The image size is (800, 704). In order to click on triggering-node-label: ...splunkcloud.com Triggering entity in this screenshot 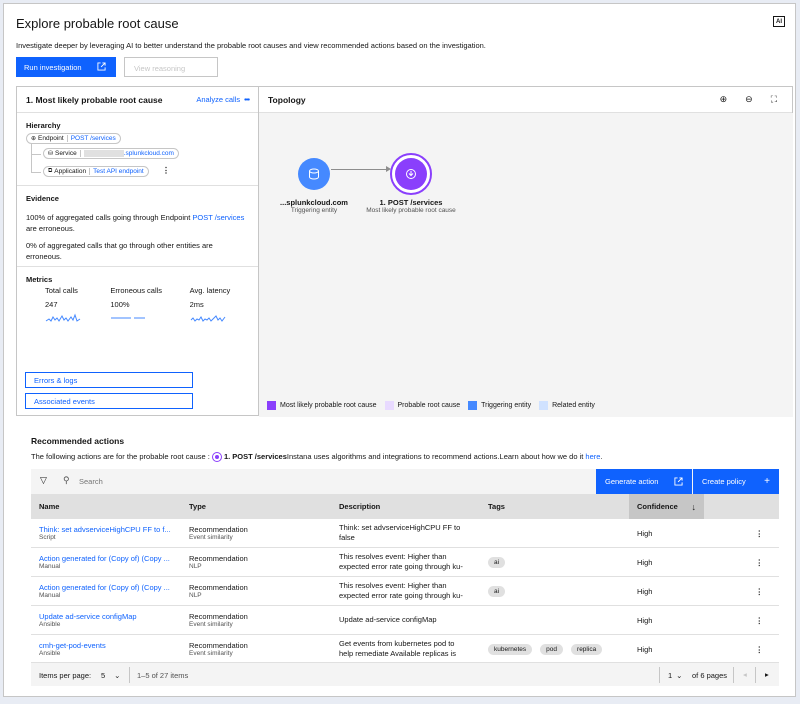, I will do `click(314, 206)`.